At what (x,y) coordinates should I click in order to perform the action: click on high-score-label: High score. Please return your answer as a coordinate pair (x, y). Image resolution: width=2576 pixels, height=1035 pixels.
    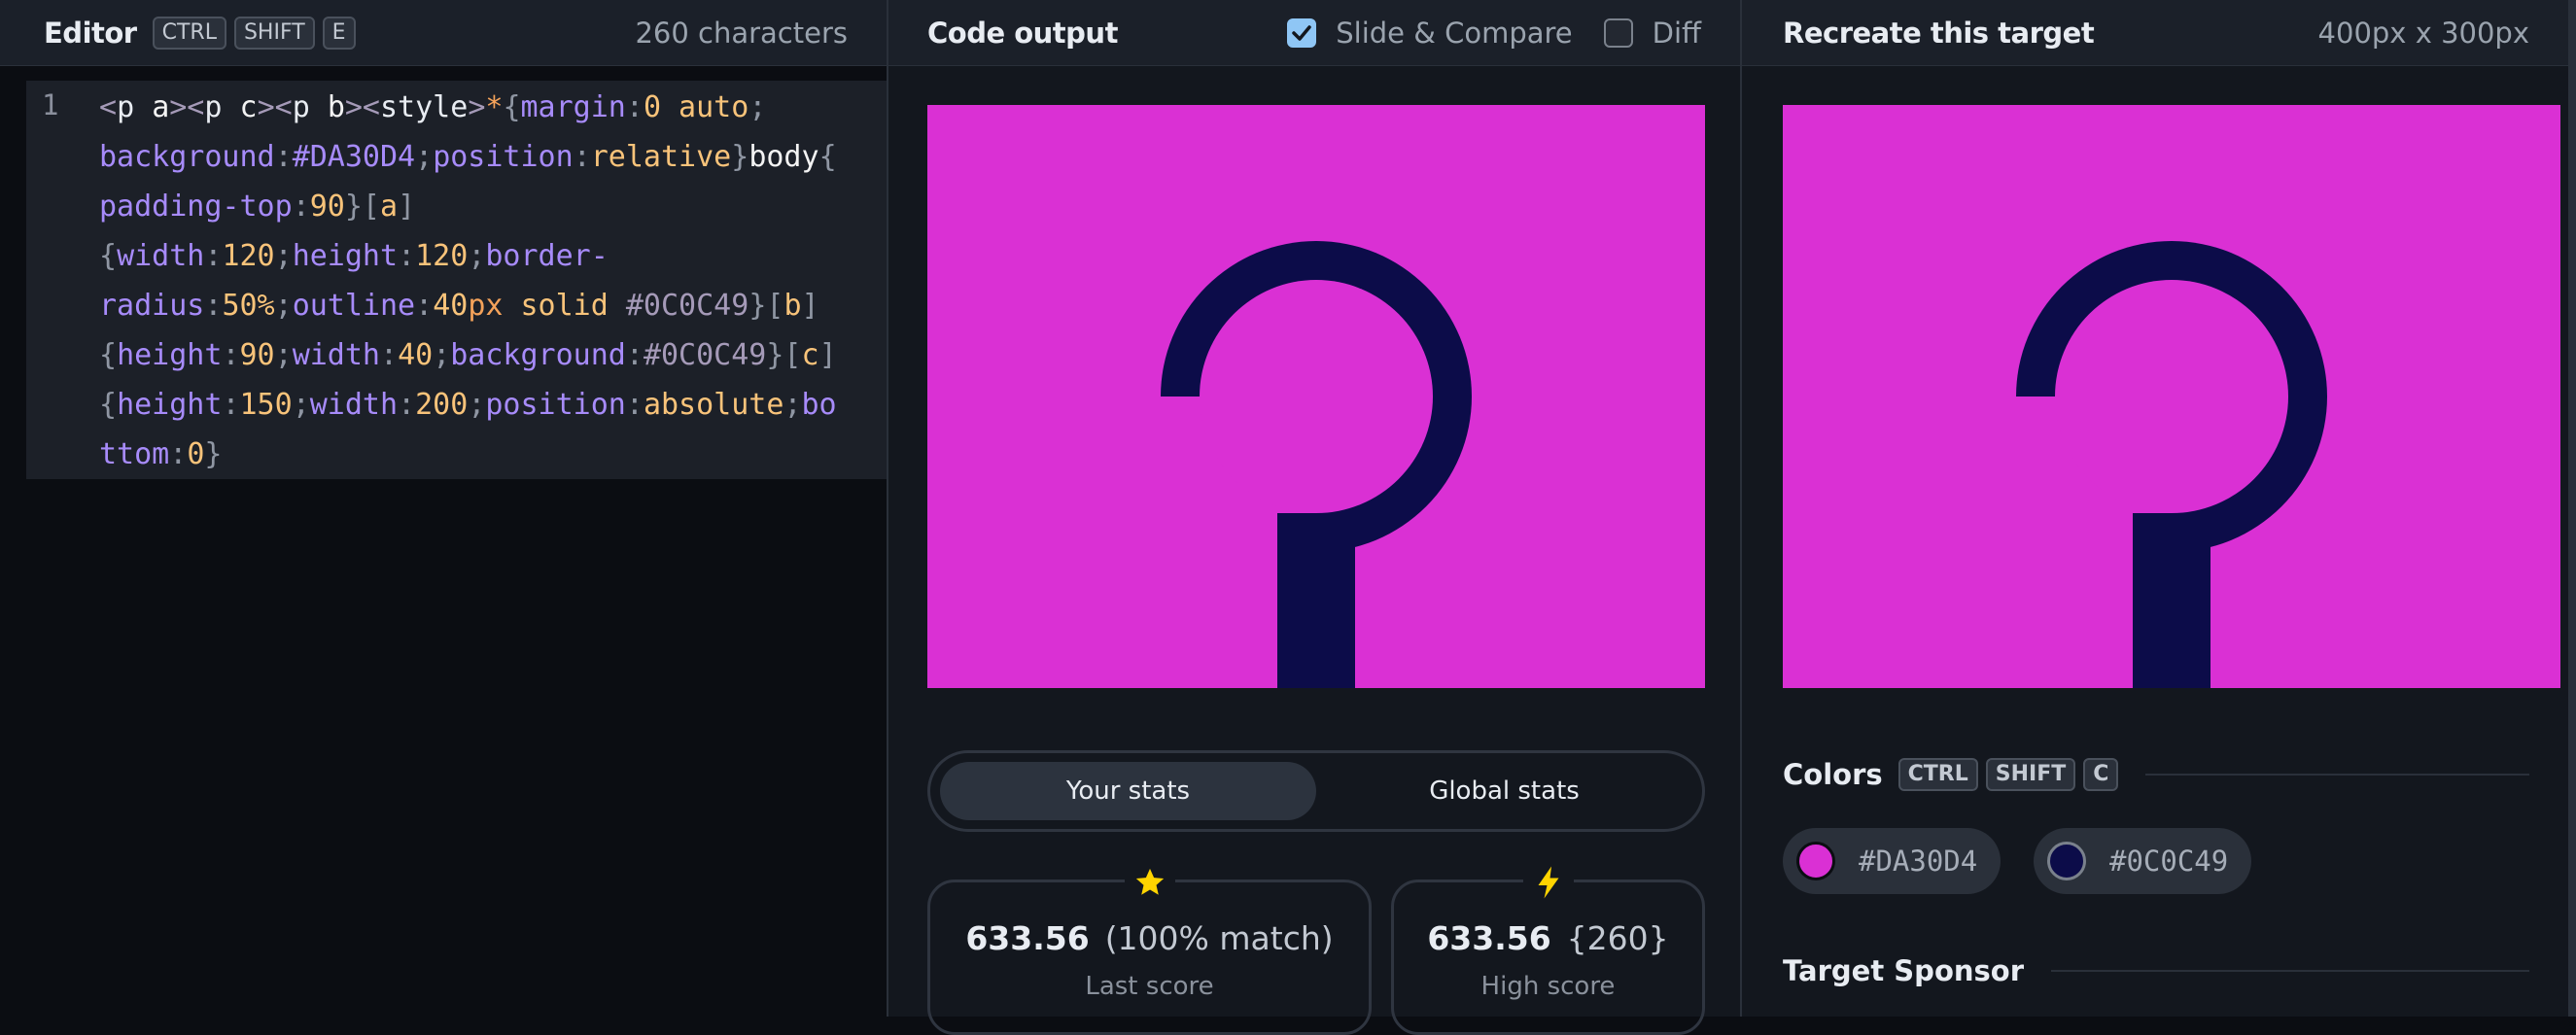
    Looking at the image, I should click on (1548, 986).